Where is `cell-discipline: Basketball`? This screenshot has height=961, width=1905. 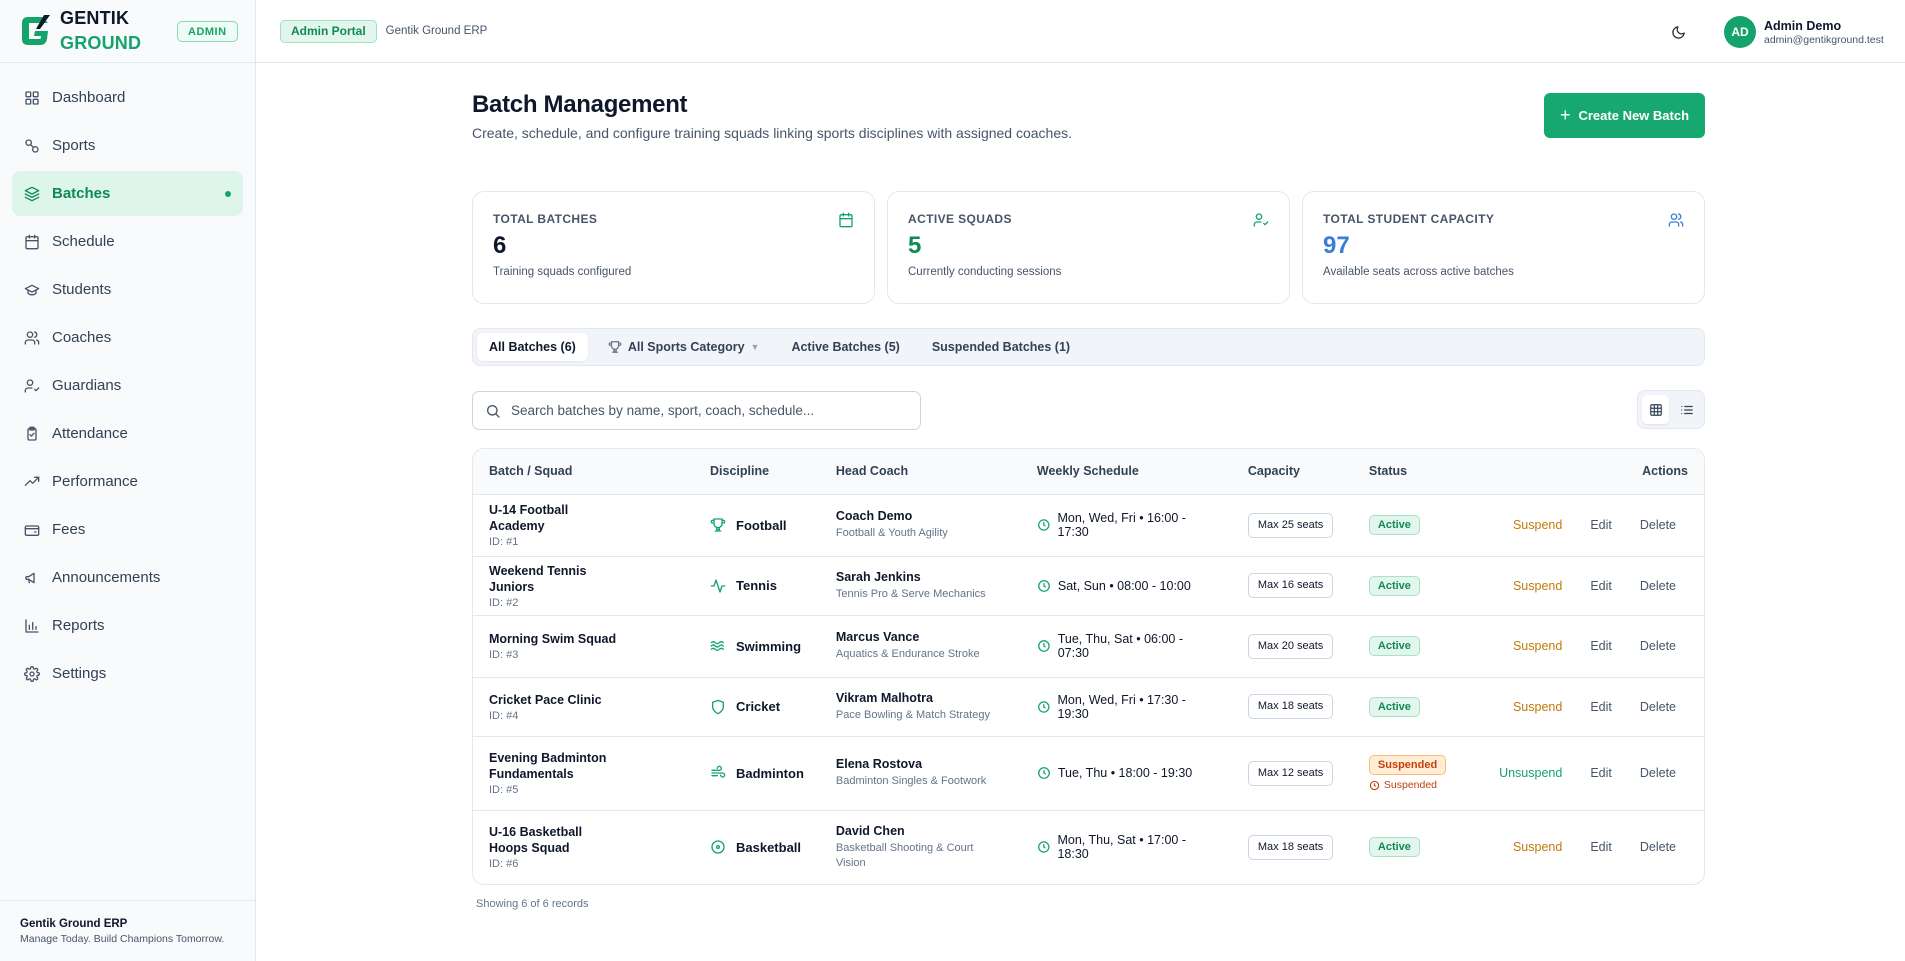
cell-discipline: Basketball is located at coordinates (757, 847).